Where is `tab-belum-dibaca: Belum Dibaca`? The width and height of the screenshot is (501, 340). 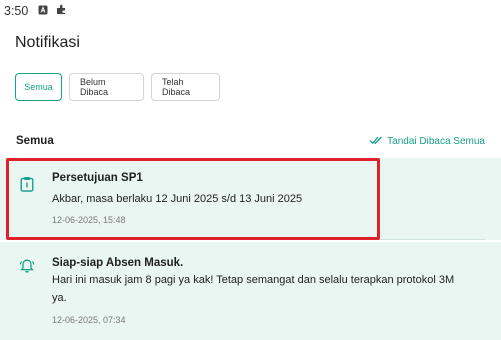
tab-belum-dibaca: Belum Dibaca is located at coordinates (106, 87).